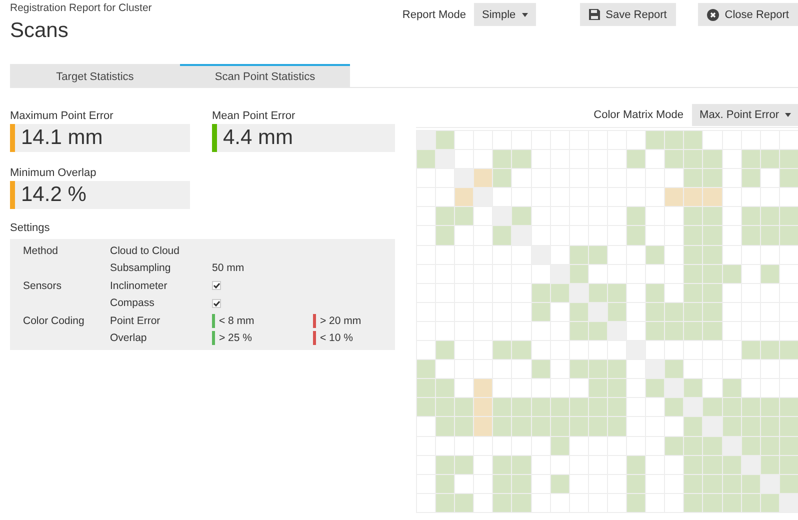 The image size is (798, 520). Describe the element at coordinates (81, 8) in the screenshot. I see `report-subtitle: Registration Report for Cluster` at that location.